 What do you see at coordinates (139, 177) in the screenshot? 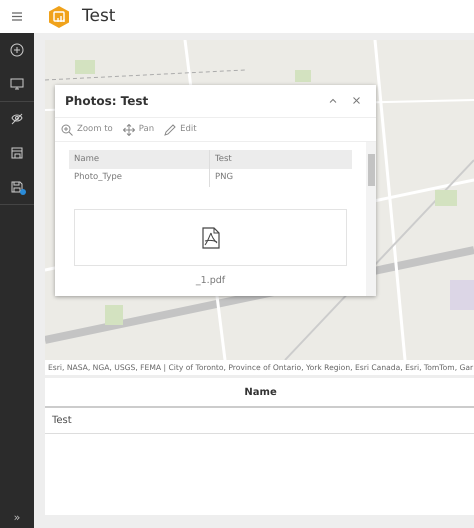
I see `field-name: Photo_Type` at bounding box center [139, 177].